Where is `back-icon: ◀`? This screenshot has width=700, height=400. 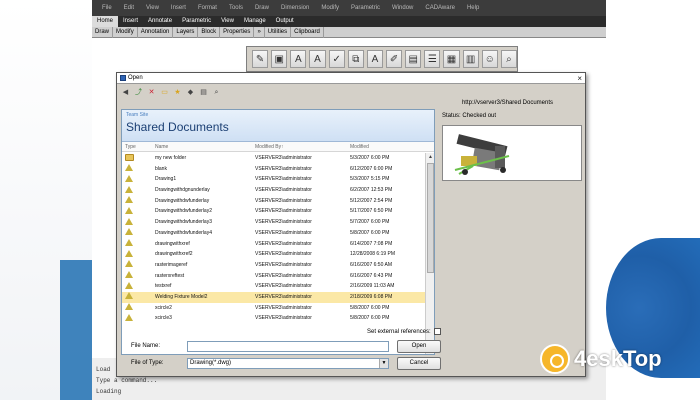 back-icon: ◀ is located at coordinates (125, 92).